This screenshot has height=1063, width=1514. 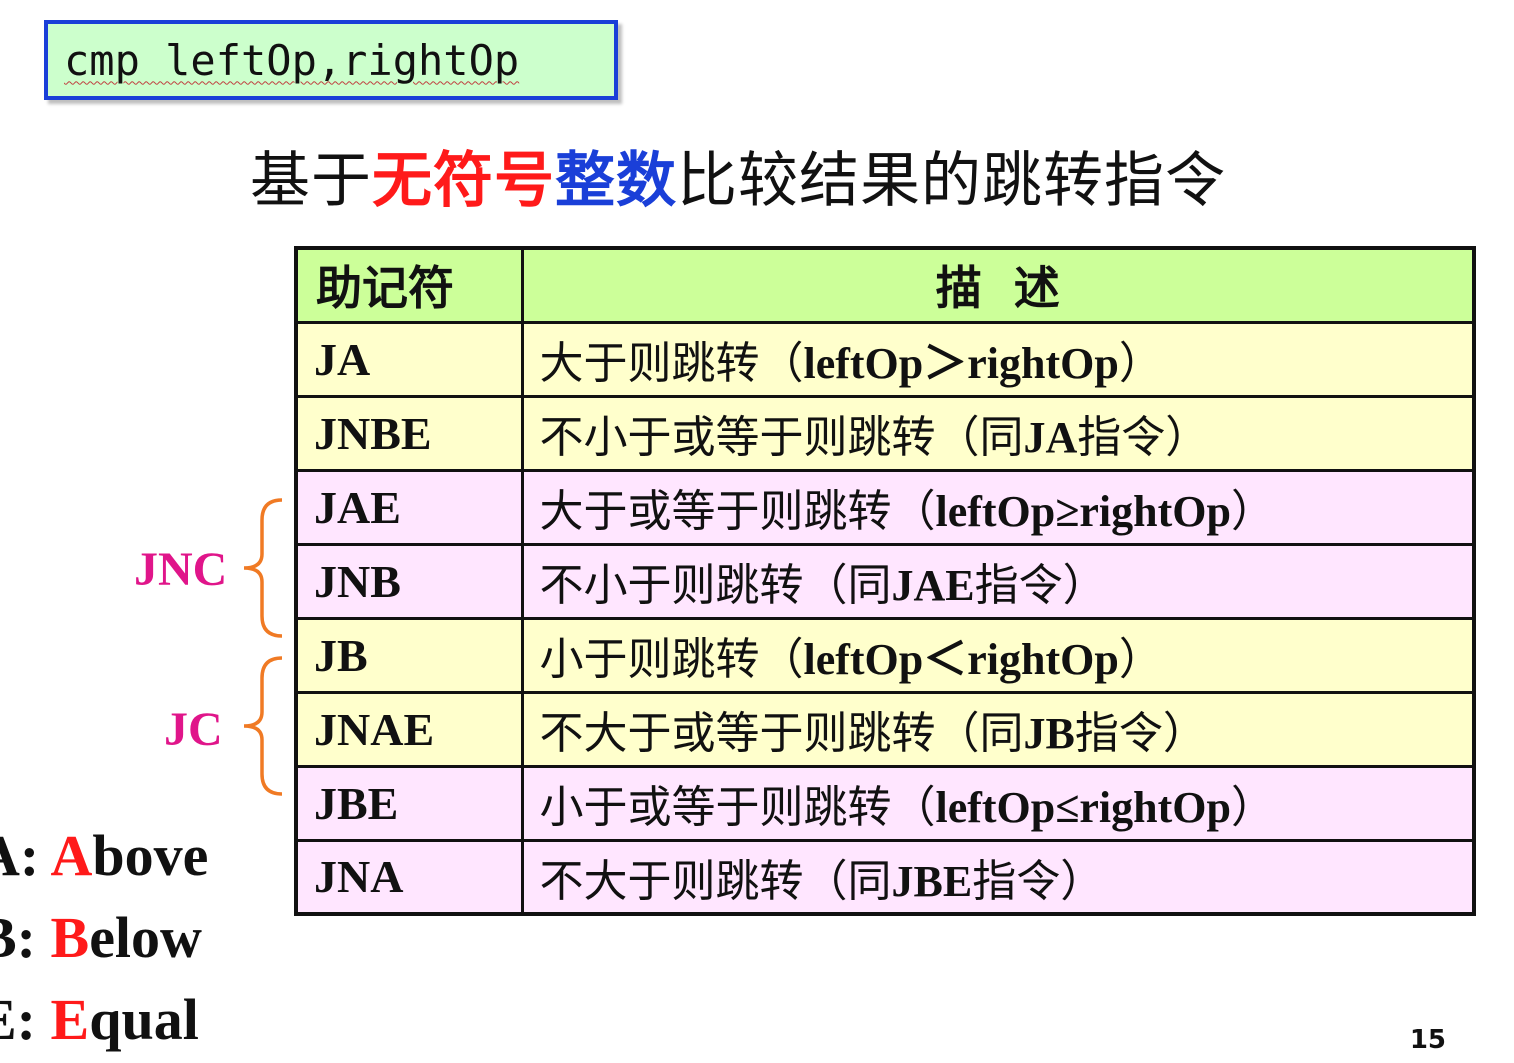 What do you see at coordinates (616, 181) in the screenshot?
I see `title-part-integer: 整数` at bounding box center [616, 181].